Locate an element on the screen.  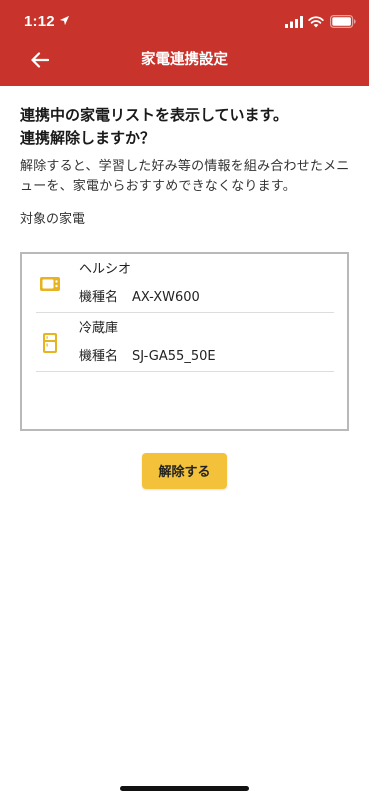
device-item-refrigerator: 冷蔵庫 機種名 SJ-GA55_50E is located at coordinates (185, 342).